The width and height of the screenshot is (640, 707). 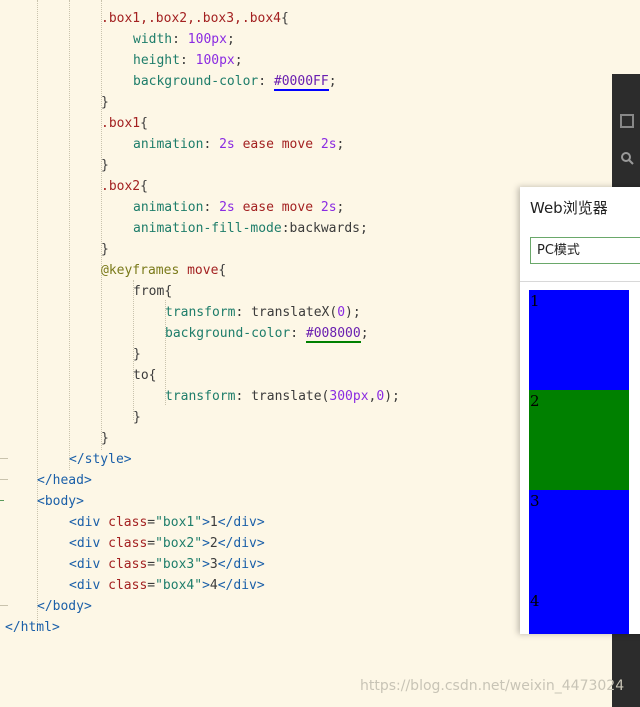 I want to click on code-line: <body>, so click(x=60, y=501).